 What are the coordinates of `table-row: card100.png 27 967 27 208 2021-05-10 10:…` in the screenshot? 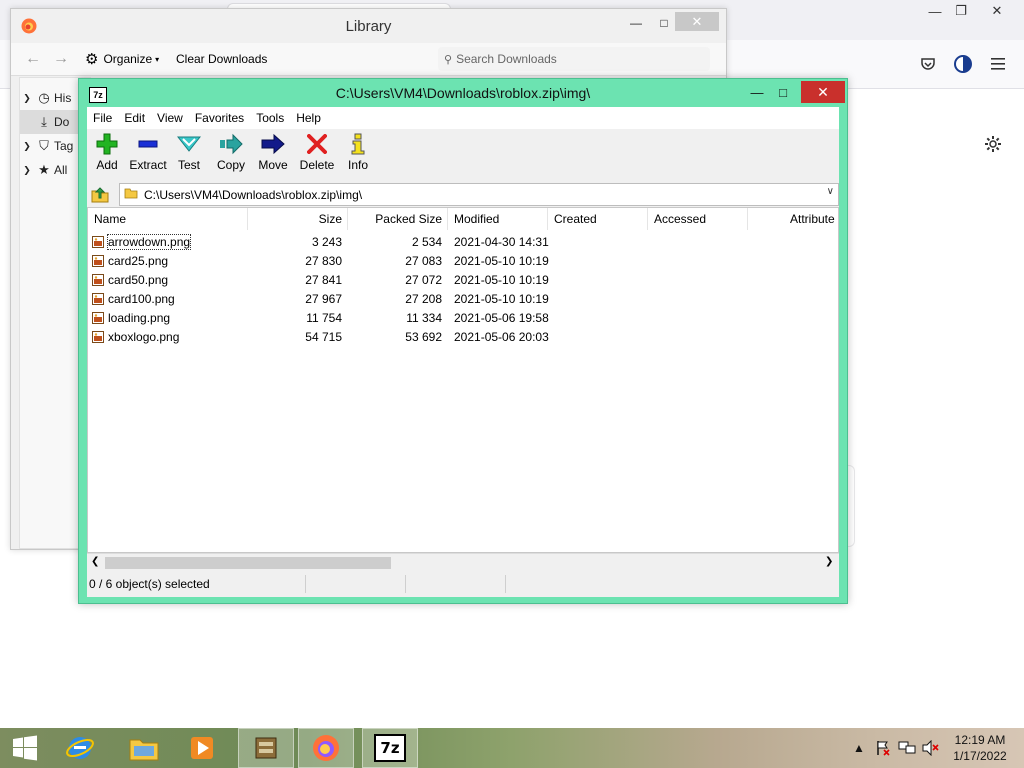 It's located at (463, 298).